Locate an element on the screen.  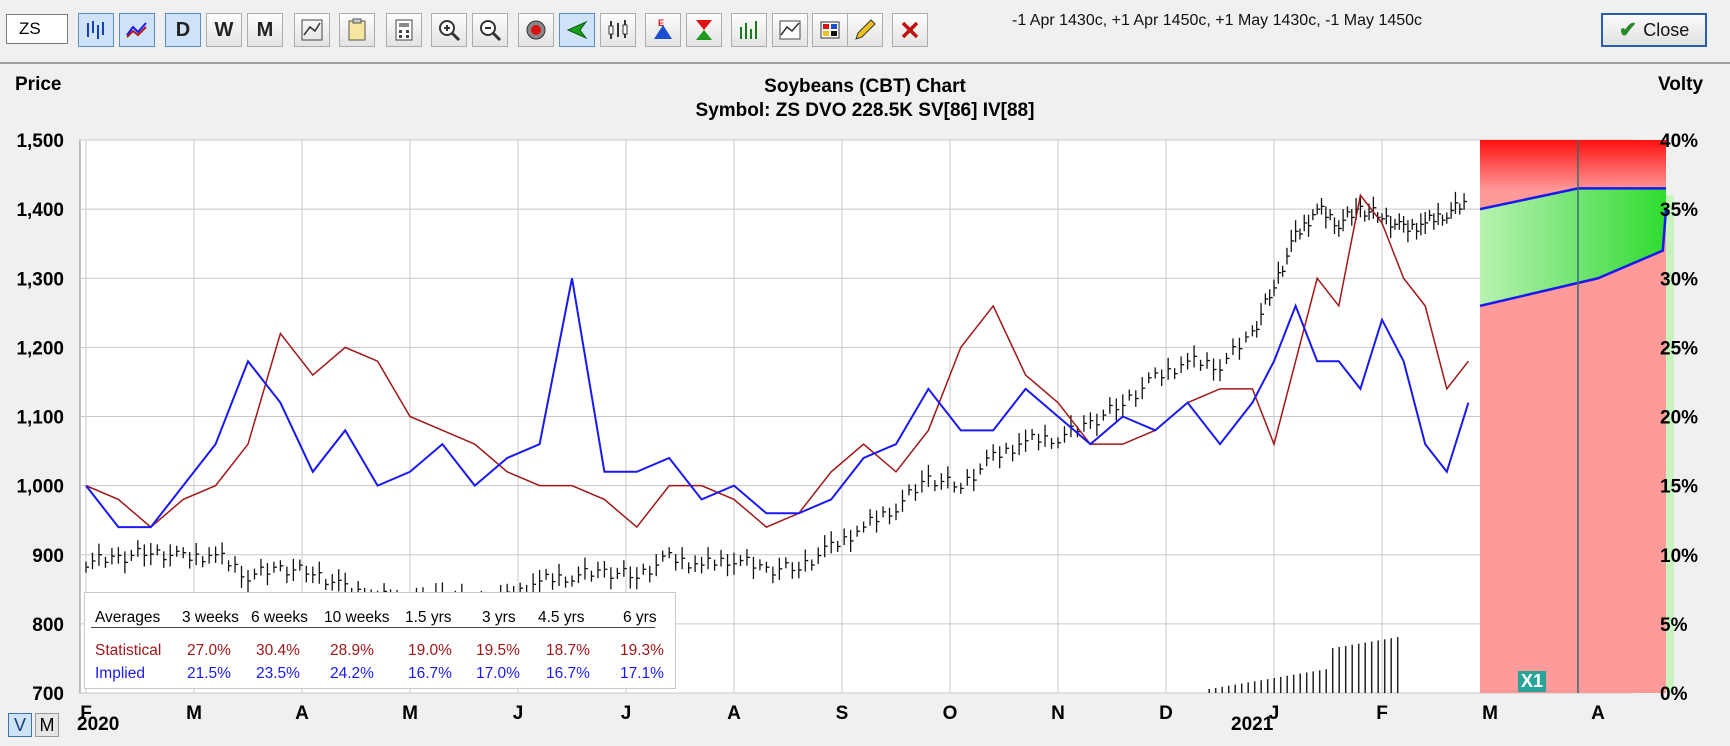
header-cell: 6 weeks is located at coordinates (279, 617).